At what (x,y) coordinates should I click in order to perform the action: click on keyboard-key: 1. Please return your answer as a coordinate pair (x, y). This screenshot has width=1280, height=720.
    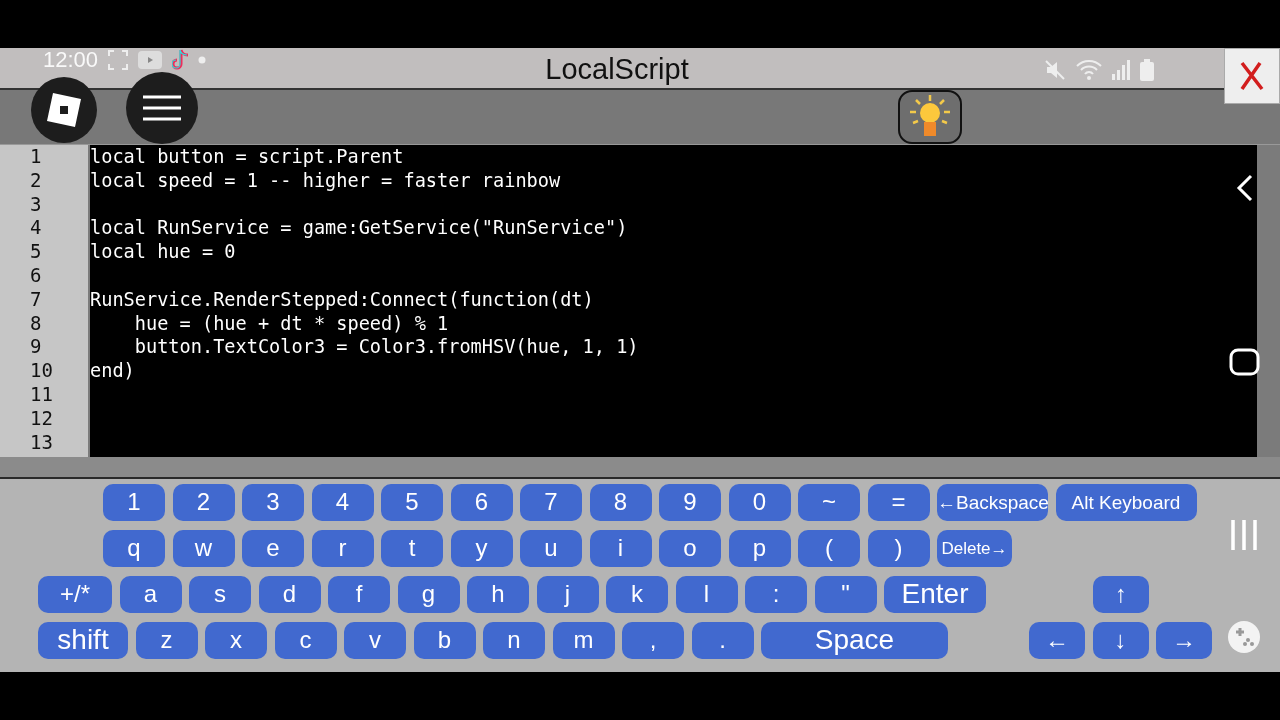
    Looking at the image, I should click on (134, 502).